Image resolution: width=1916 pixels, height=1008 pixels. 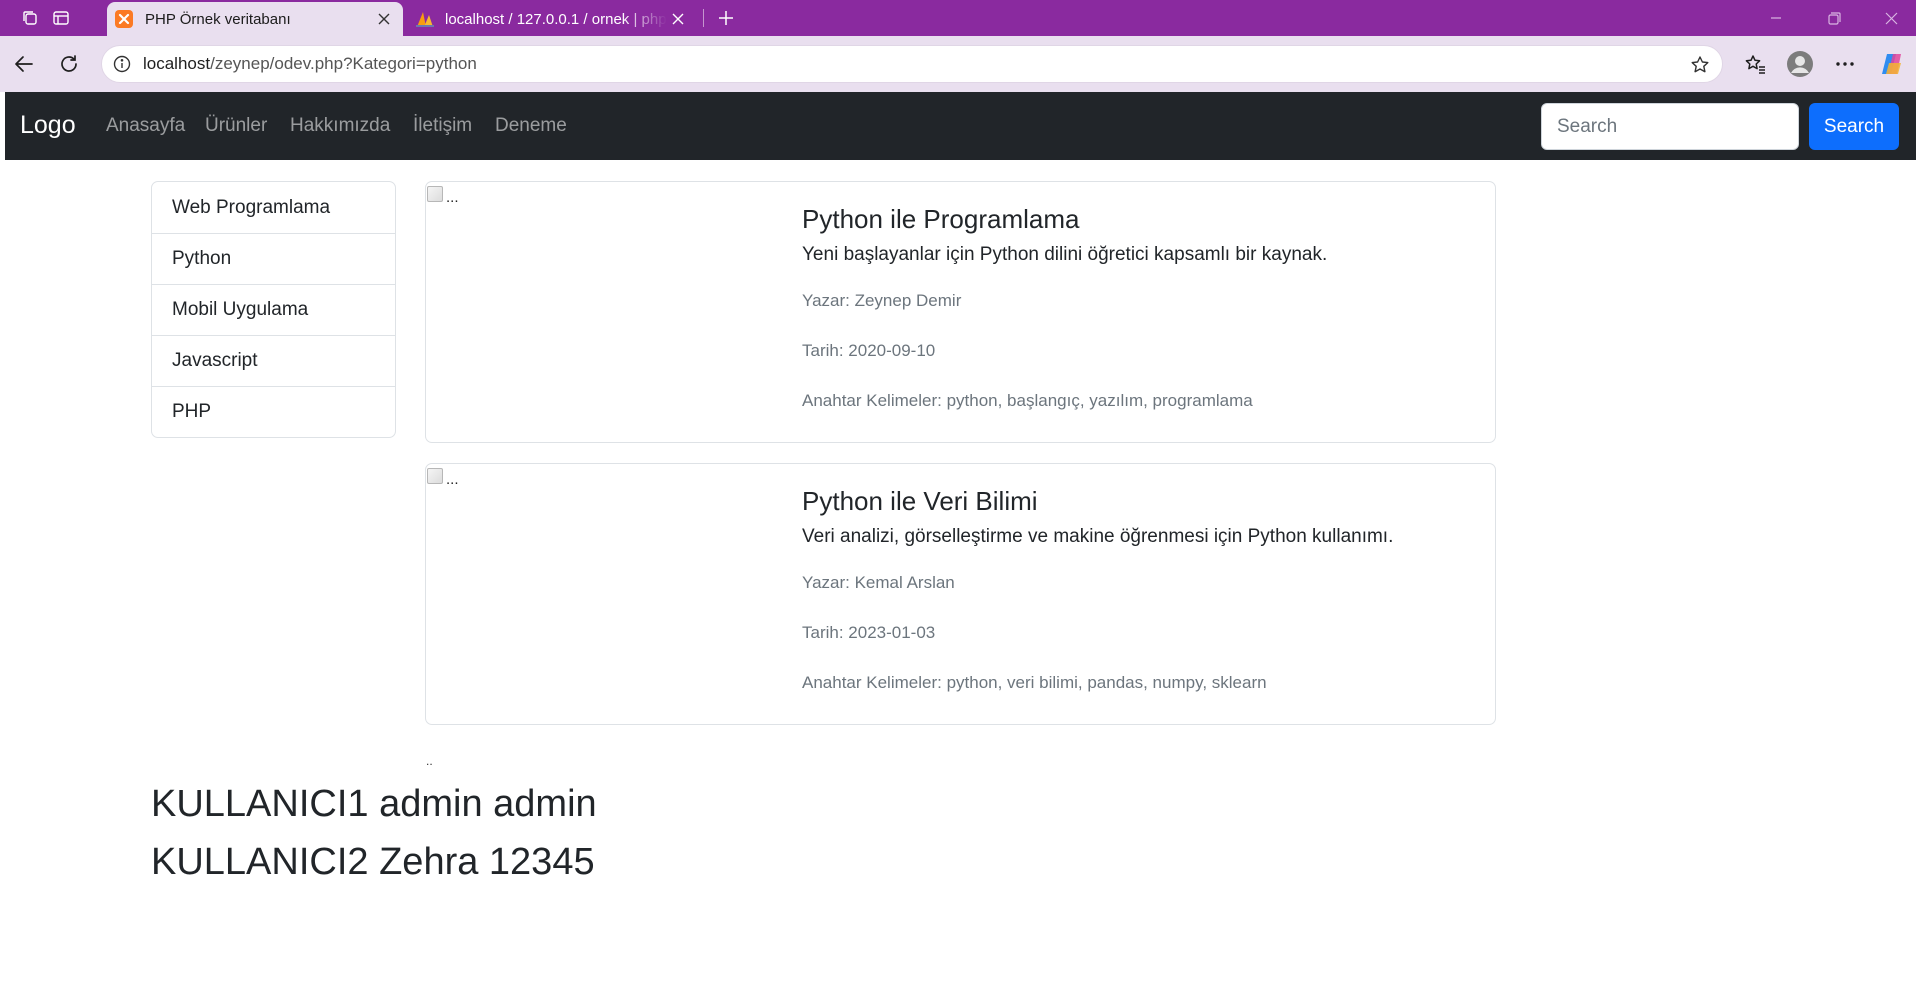 I want to click on card-title: Python ile Programlama, so click(x=941, y=219).